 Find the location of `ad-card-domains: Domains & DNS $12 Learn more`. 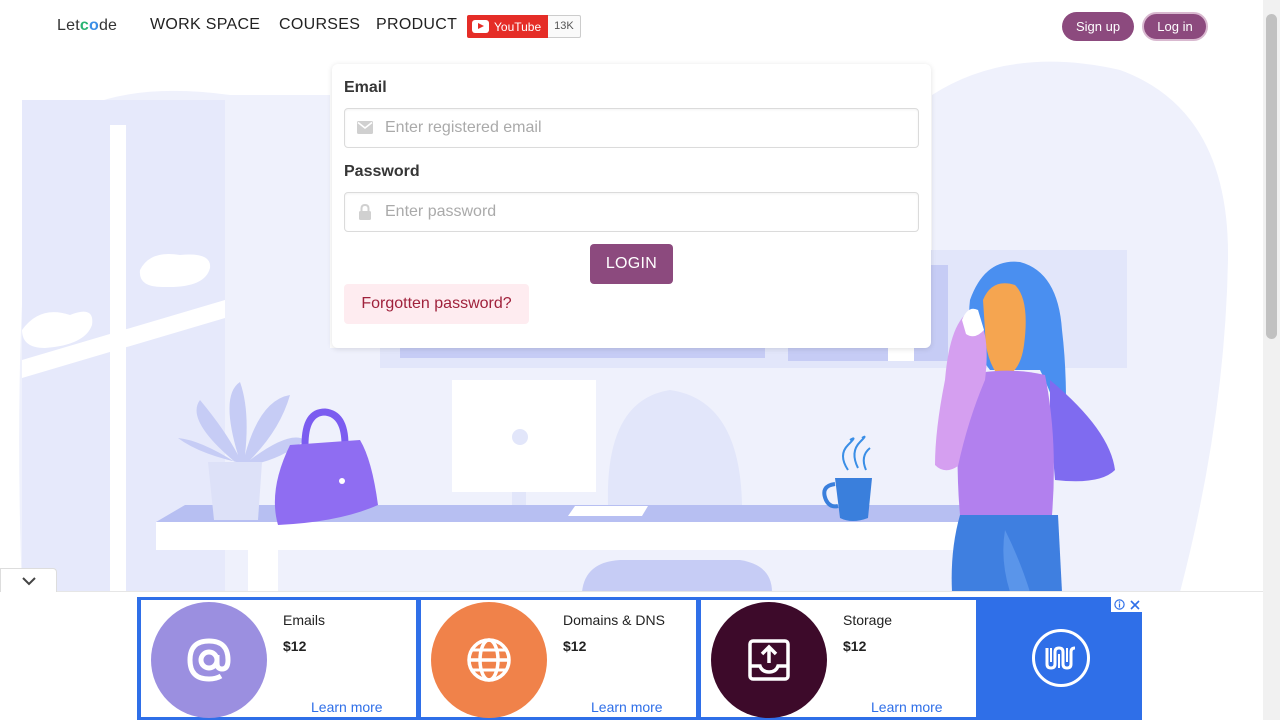

ad-card-domains: Domains & DNS $12 Learn more is located at coordinates (558, 659).